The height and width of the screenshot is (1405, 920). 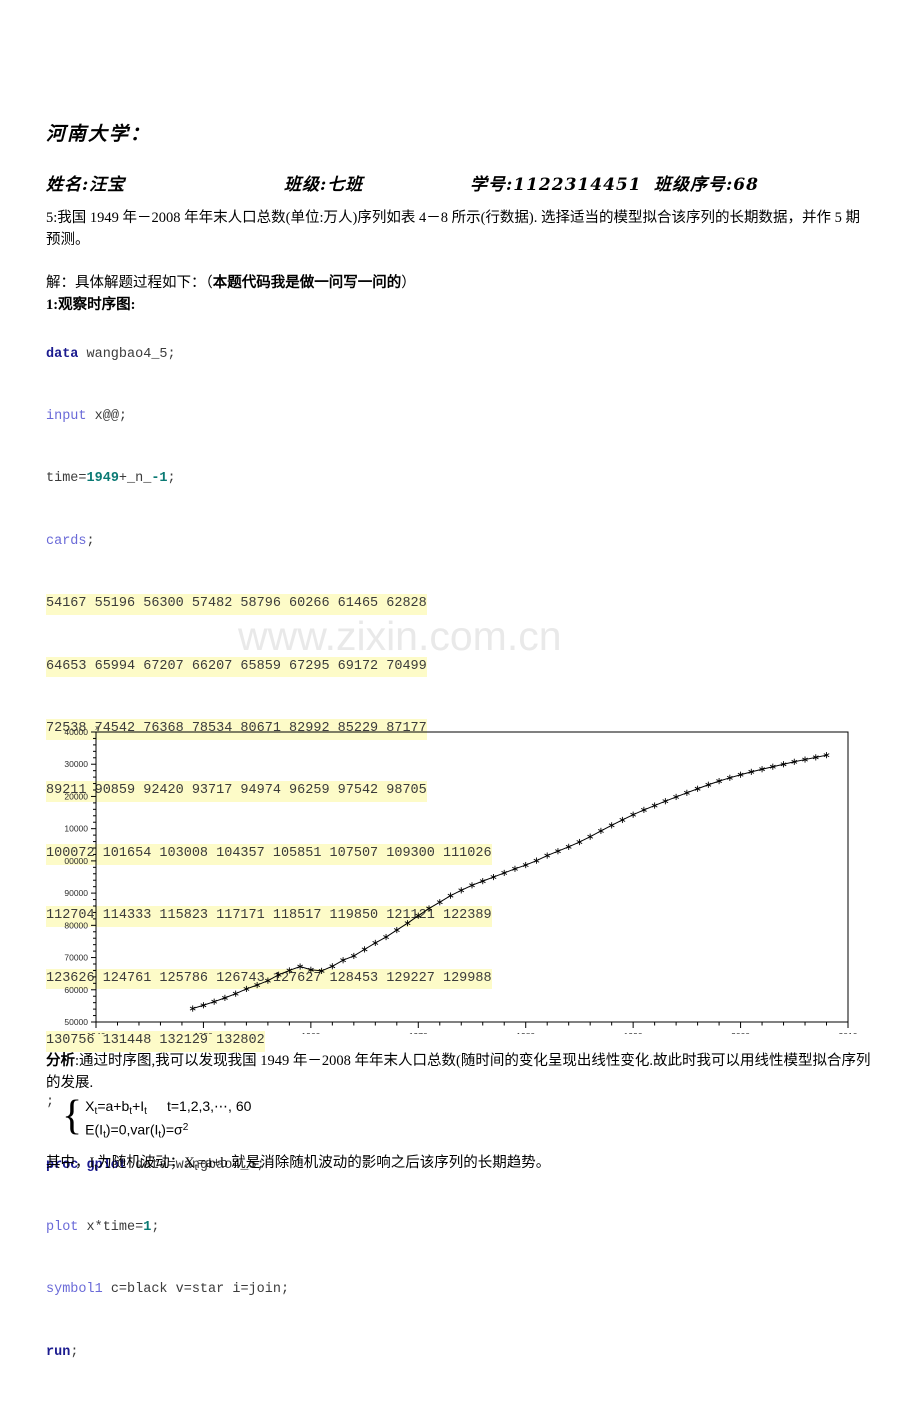 I want to click on student-id: 学号:1122314451, so click(x=556, y=185).